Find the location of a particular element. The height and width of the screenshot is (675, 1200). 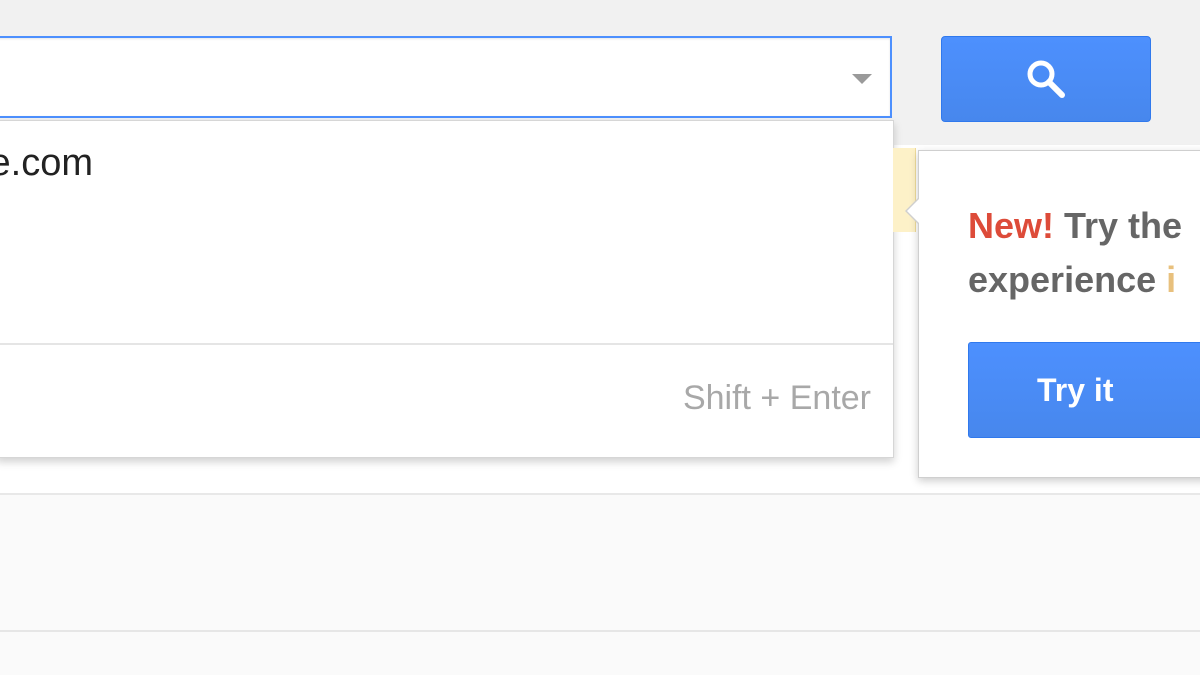

search-input is located at coordinates (419, 77).